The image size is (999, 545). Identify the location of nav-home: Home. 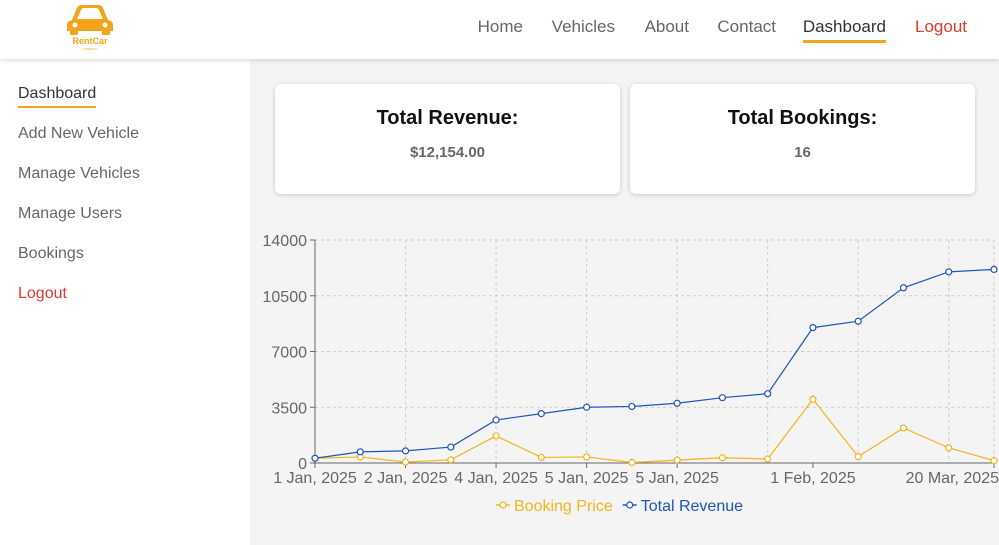
(500, 27).